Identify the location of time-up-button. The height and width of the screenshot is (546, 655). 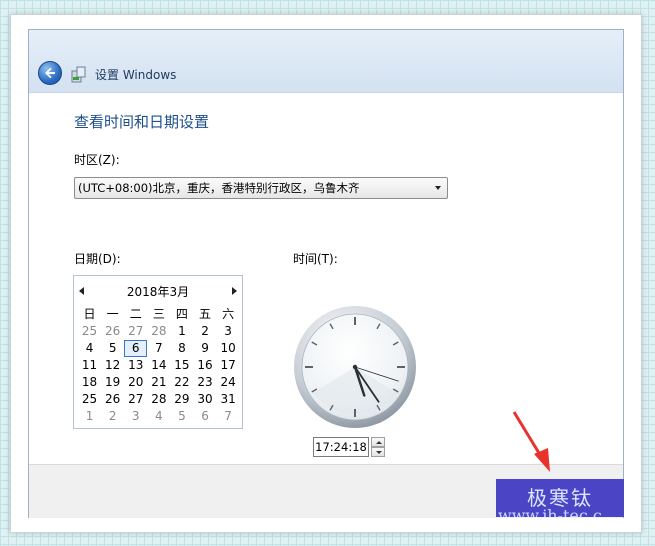
(378, 442).